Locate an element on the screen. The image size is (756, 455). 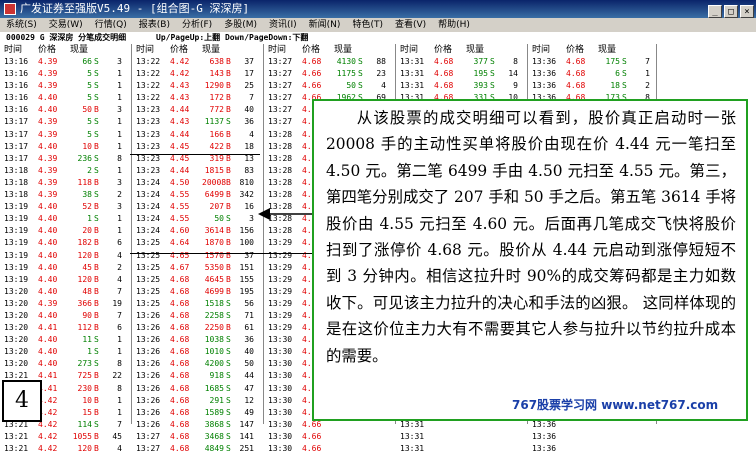
tick-volume: 172 is located at coordinates (216, 98).